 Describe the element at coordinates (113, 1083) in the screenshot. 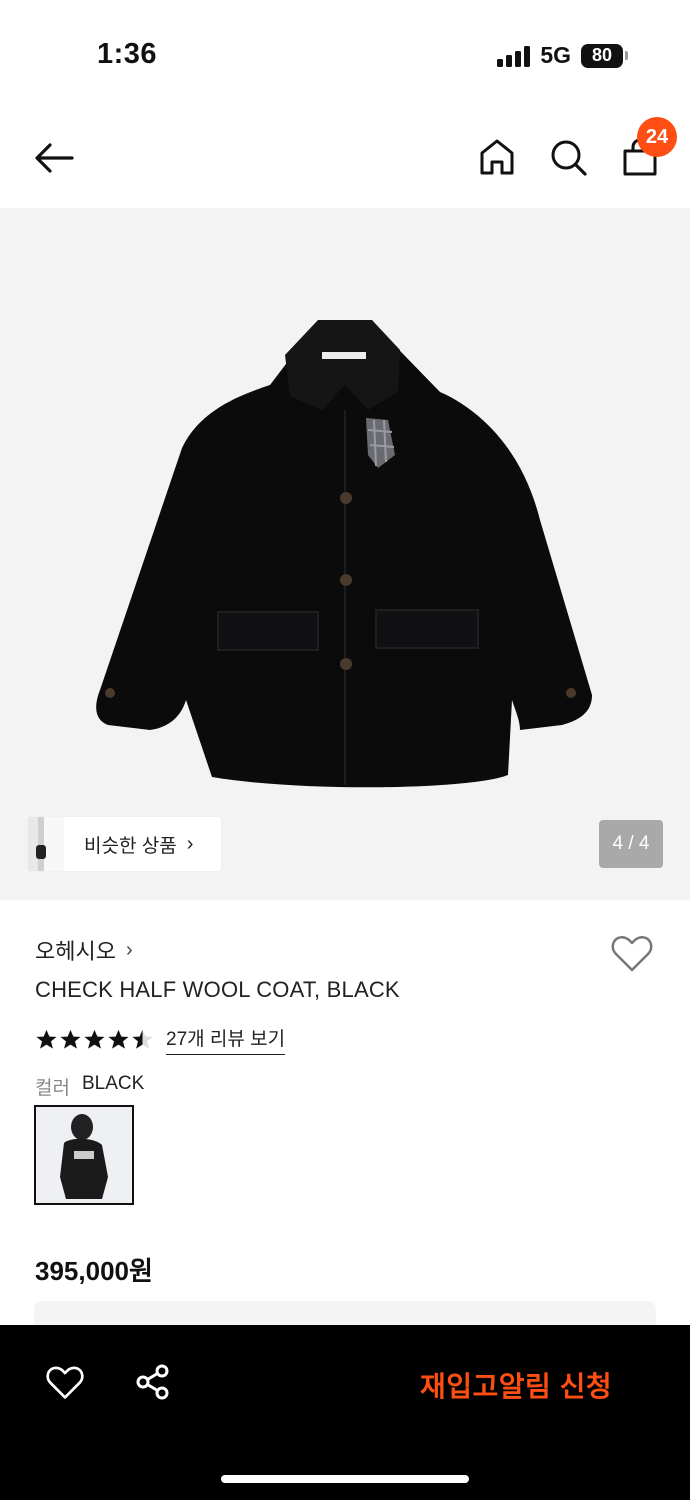

I see `color-value: BLACK` at that location.